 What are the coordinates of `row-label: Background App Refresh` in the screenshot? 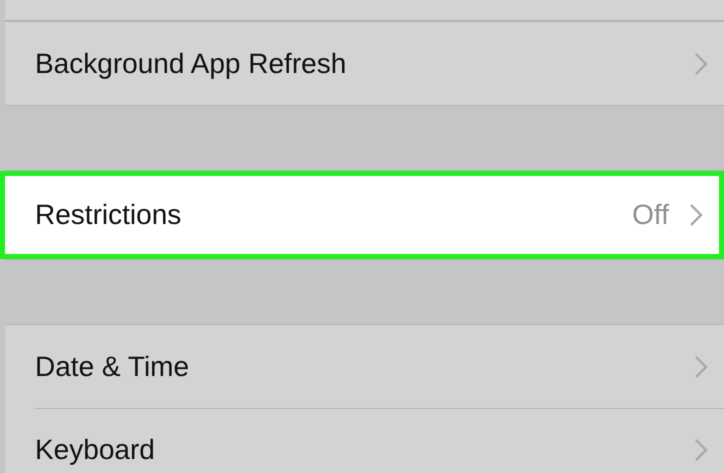 It's located at (191, 64).